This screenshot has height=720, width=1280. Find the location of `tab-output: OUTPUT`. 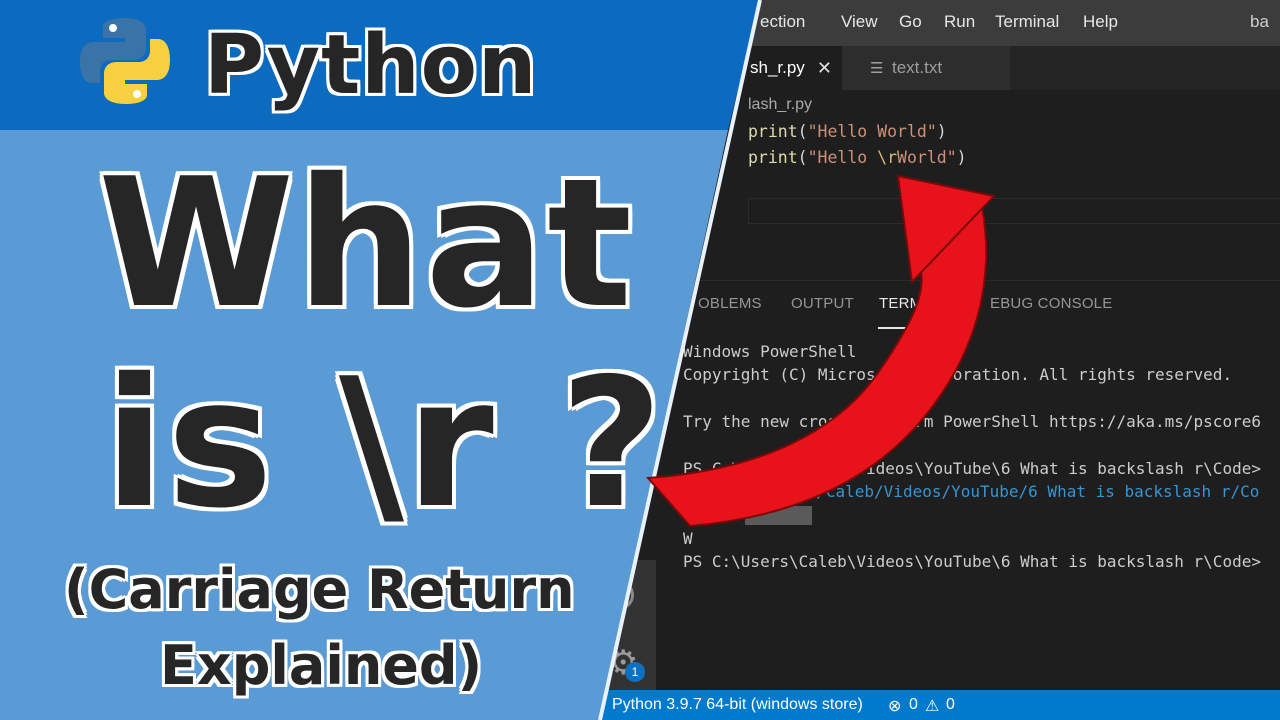

tab-output: OUTPUT is located at coordinates (822, 303).